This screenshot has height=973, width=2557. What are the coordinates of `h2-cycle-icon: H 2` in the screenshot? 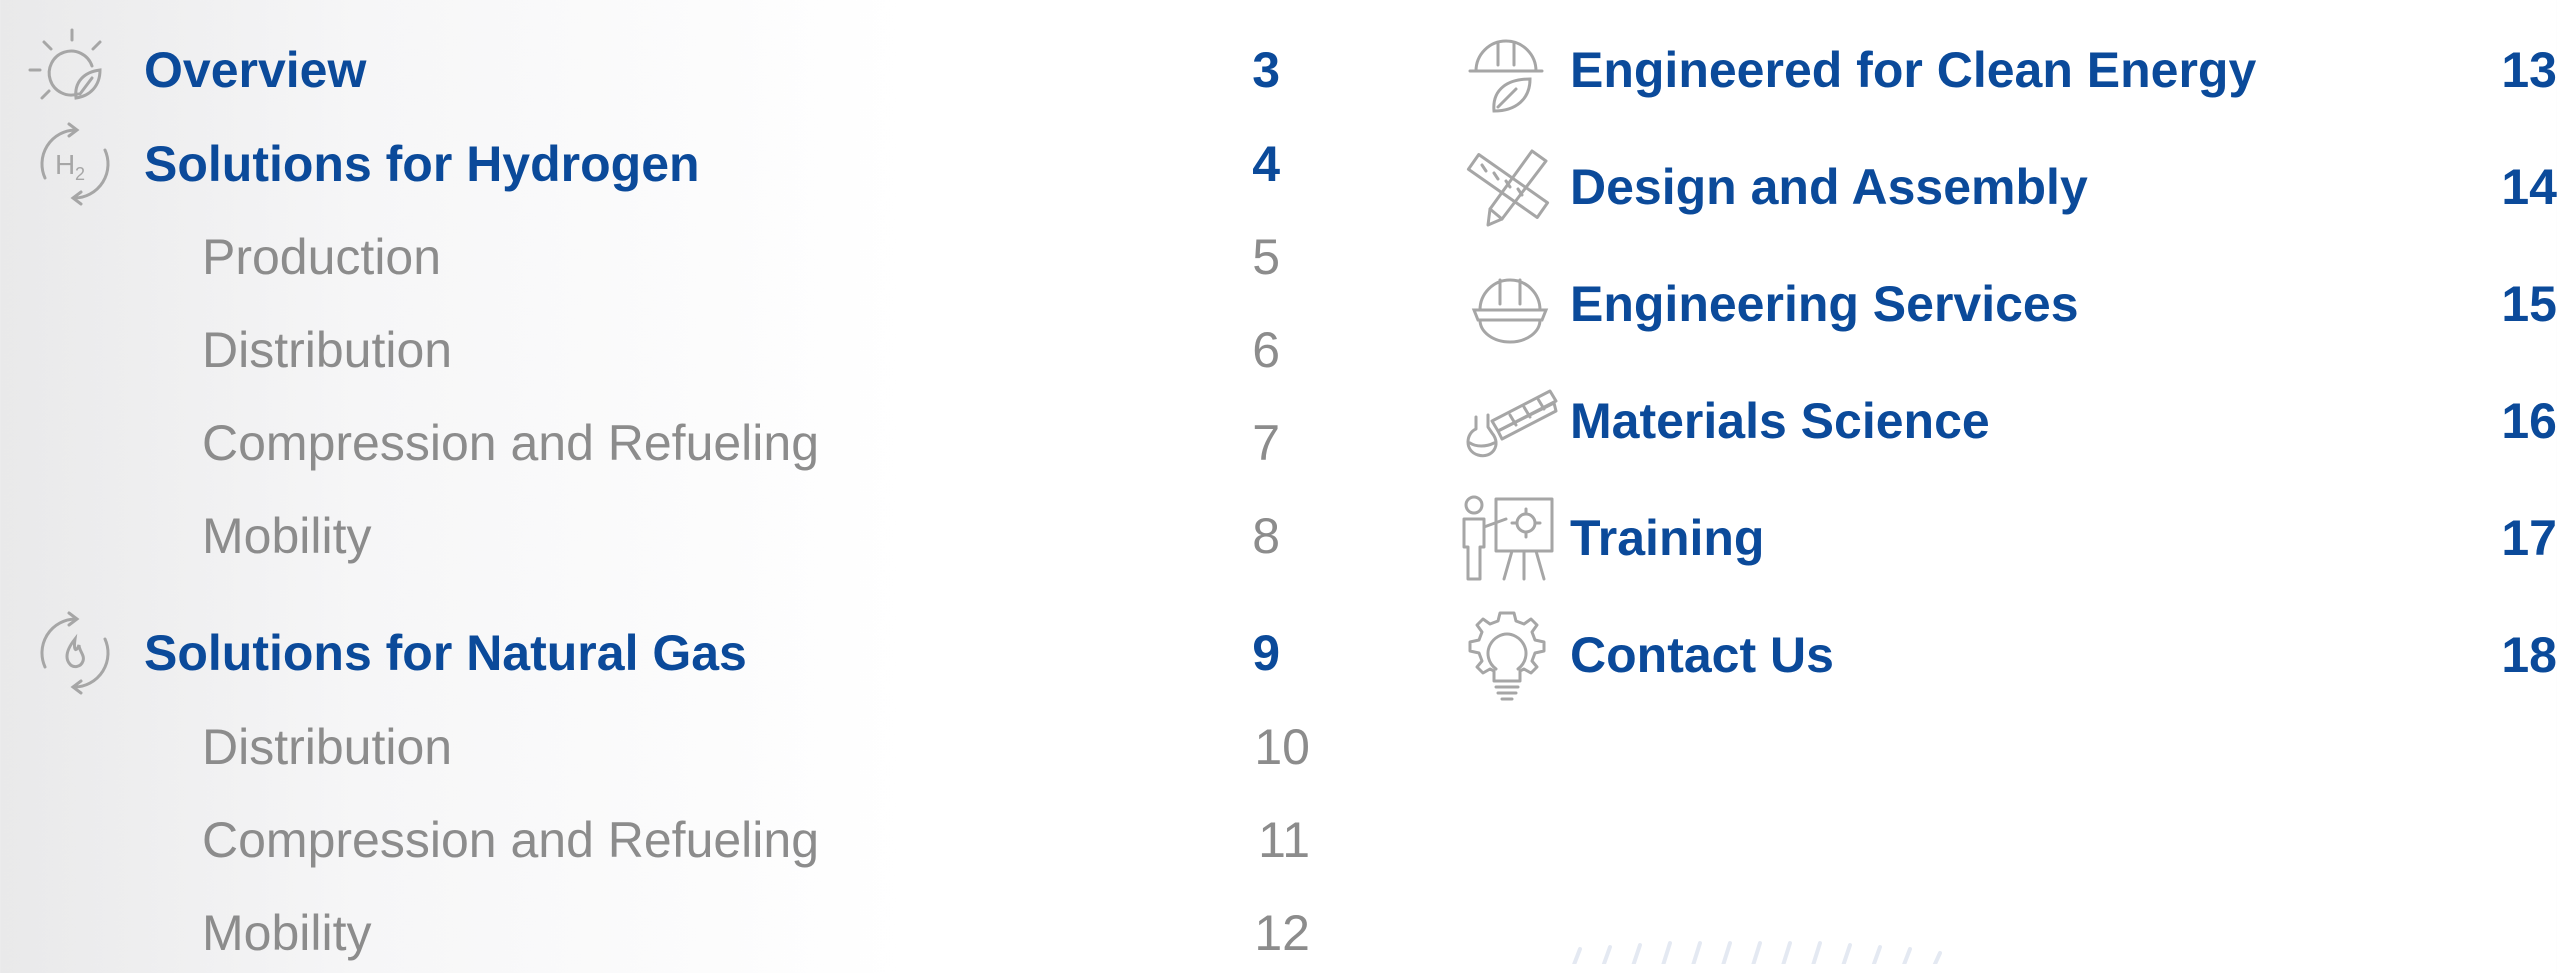 It's located at (75, 164).